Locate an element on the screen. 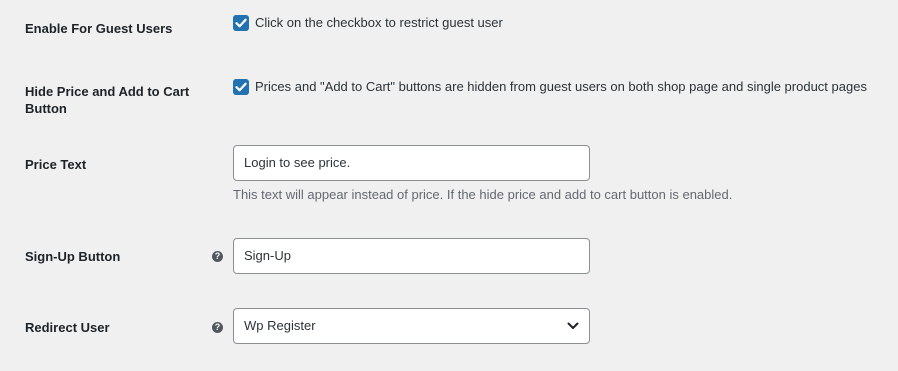 The image size is (898, 371). redirect-help-icon: ? is located at coordinates (217, 327).